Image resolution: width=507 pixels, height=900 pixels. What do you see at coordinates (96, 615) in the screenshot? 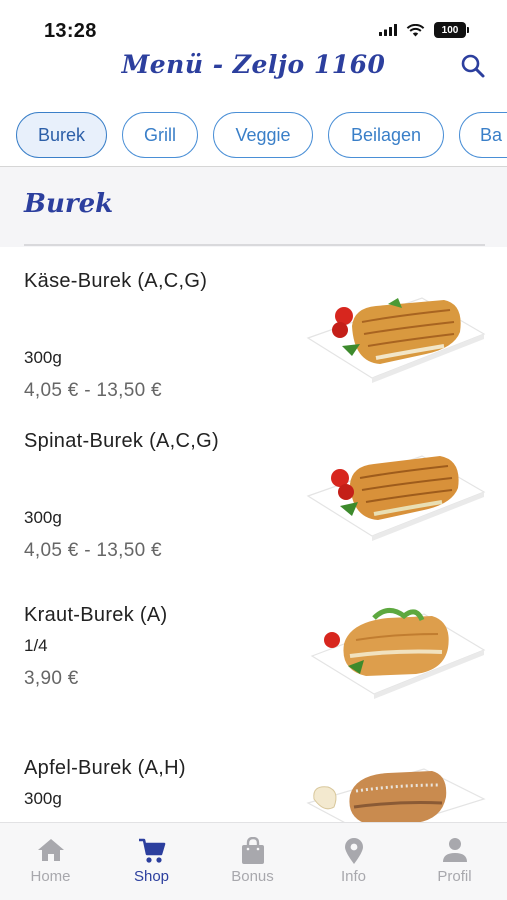
I see `item-name: Kraut-Burek (A)` at bounding box center [96, 615].